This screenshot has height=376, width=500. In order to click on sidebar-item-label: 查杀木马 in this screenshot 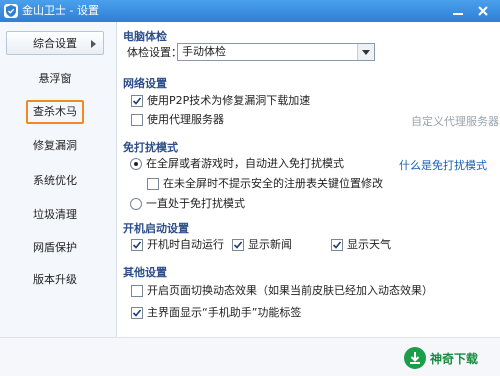, I will do `click(55, 111)`.